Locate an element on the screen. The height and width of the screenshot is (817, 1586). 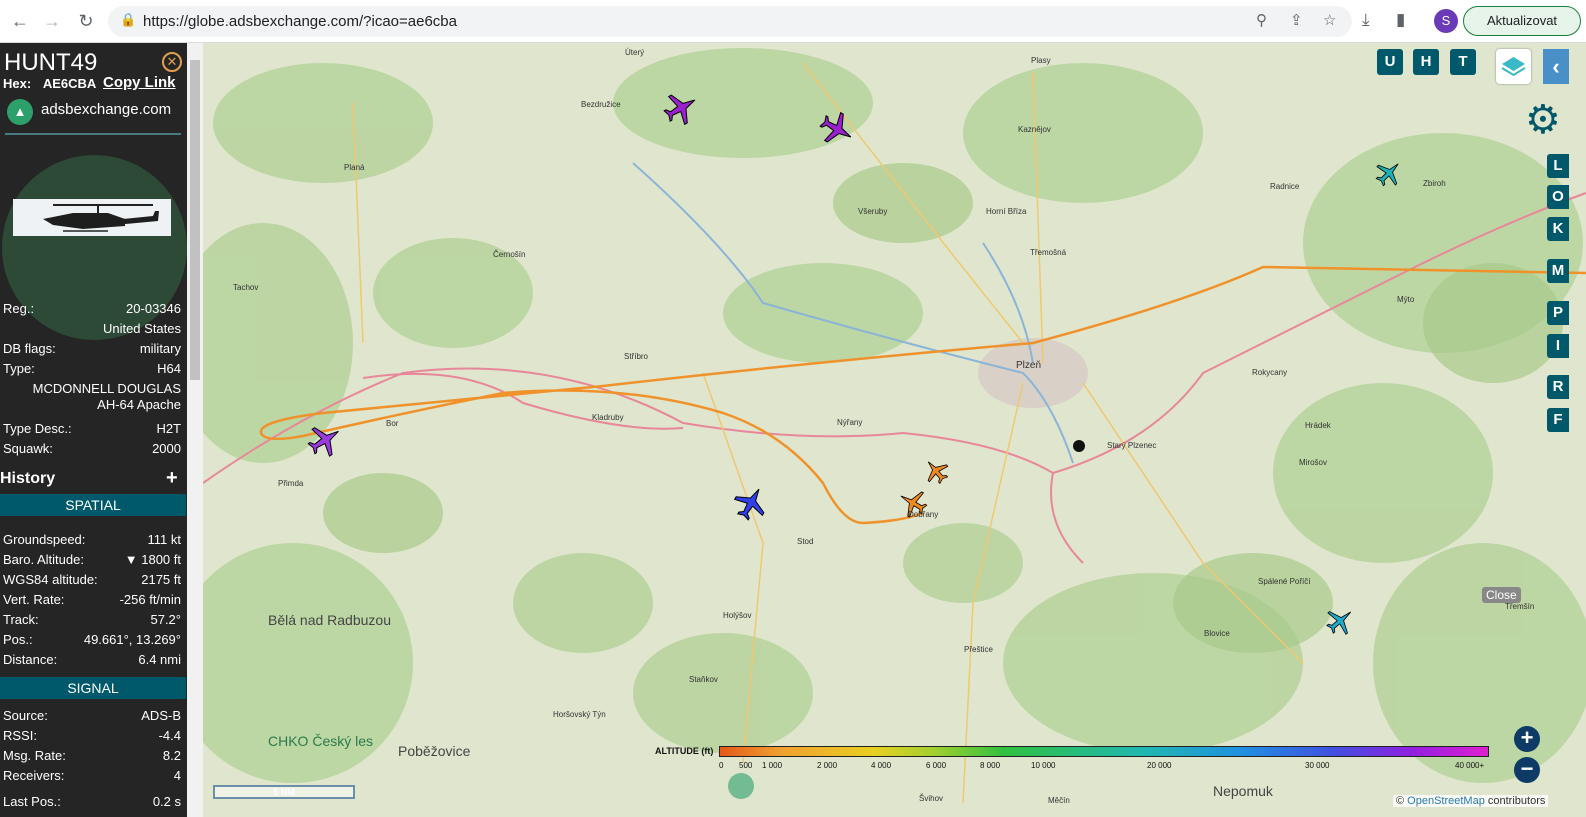
place-label: Dobřany is located at coordinates (923, 514).